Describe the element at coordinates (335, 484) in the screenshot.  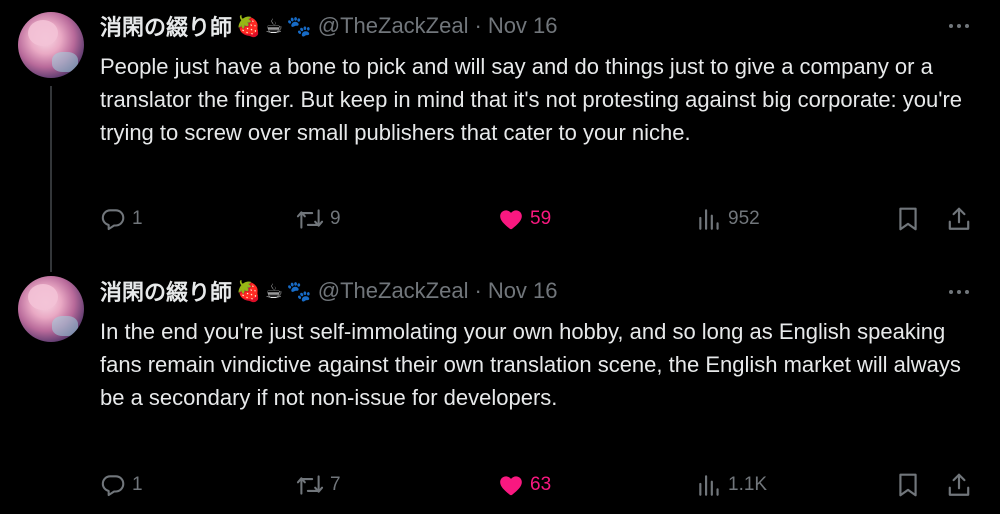
I see `repost-count: 7` at that location.